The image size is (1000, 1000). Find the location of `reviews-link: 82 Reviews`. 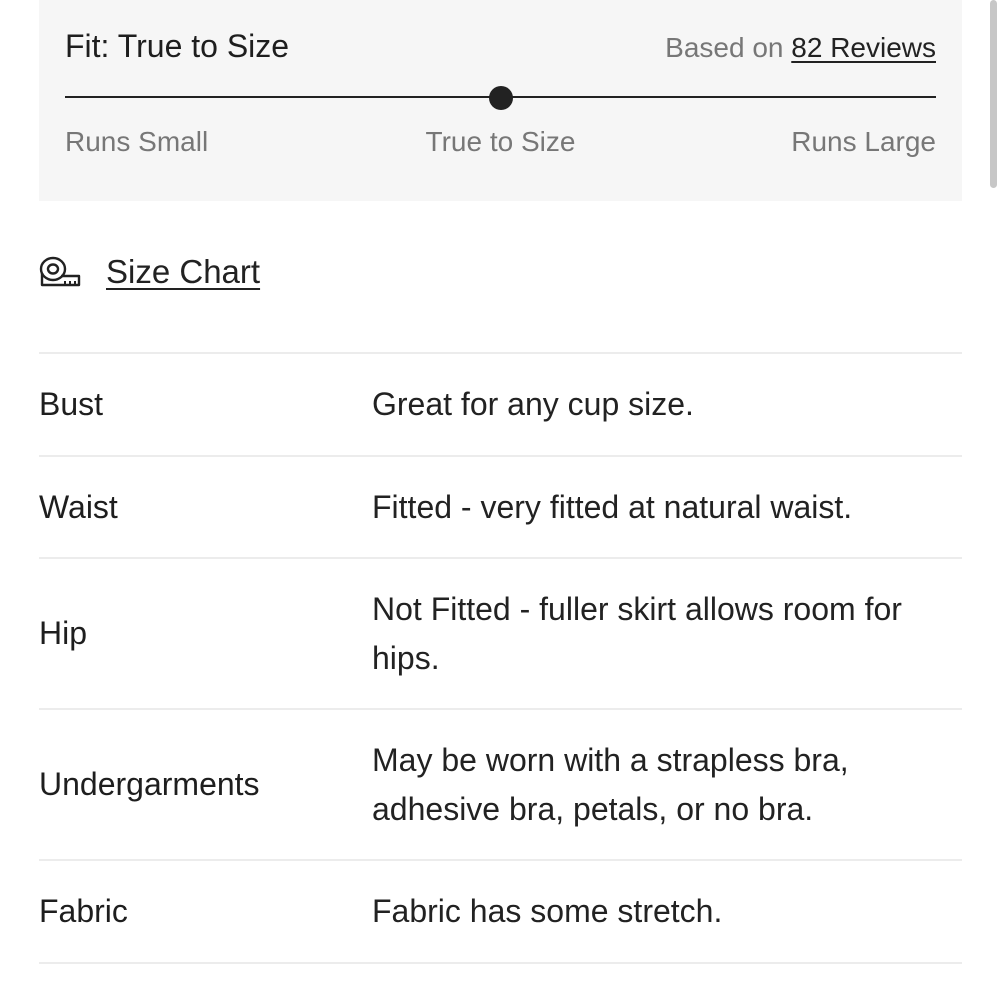

reviews-link: 82 Reviews is located at coordinates (863, 47).